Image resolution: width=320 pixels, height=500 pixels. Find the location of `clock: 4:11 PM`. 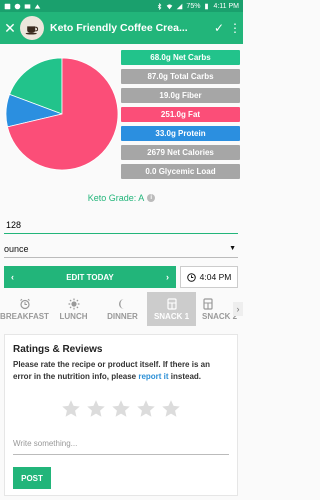

clock: 4:11 PM is located at coordinates (226, 6).